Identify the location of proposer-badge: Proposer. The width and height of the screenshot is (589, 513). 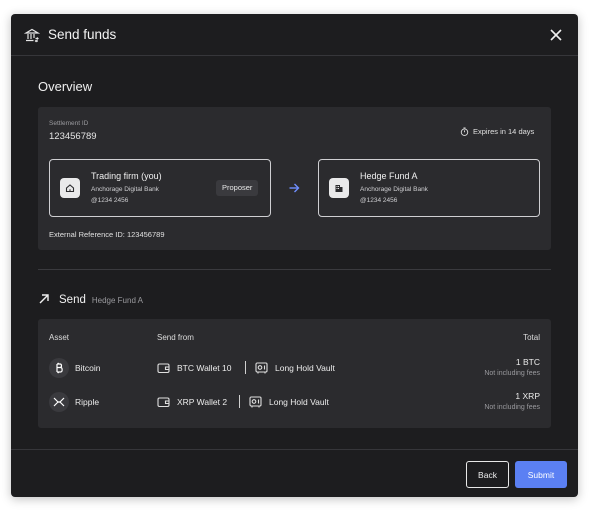
(237, 188).